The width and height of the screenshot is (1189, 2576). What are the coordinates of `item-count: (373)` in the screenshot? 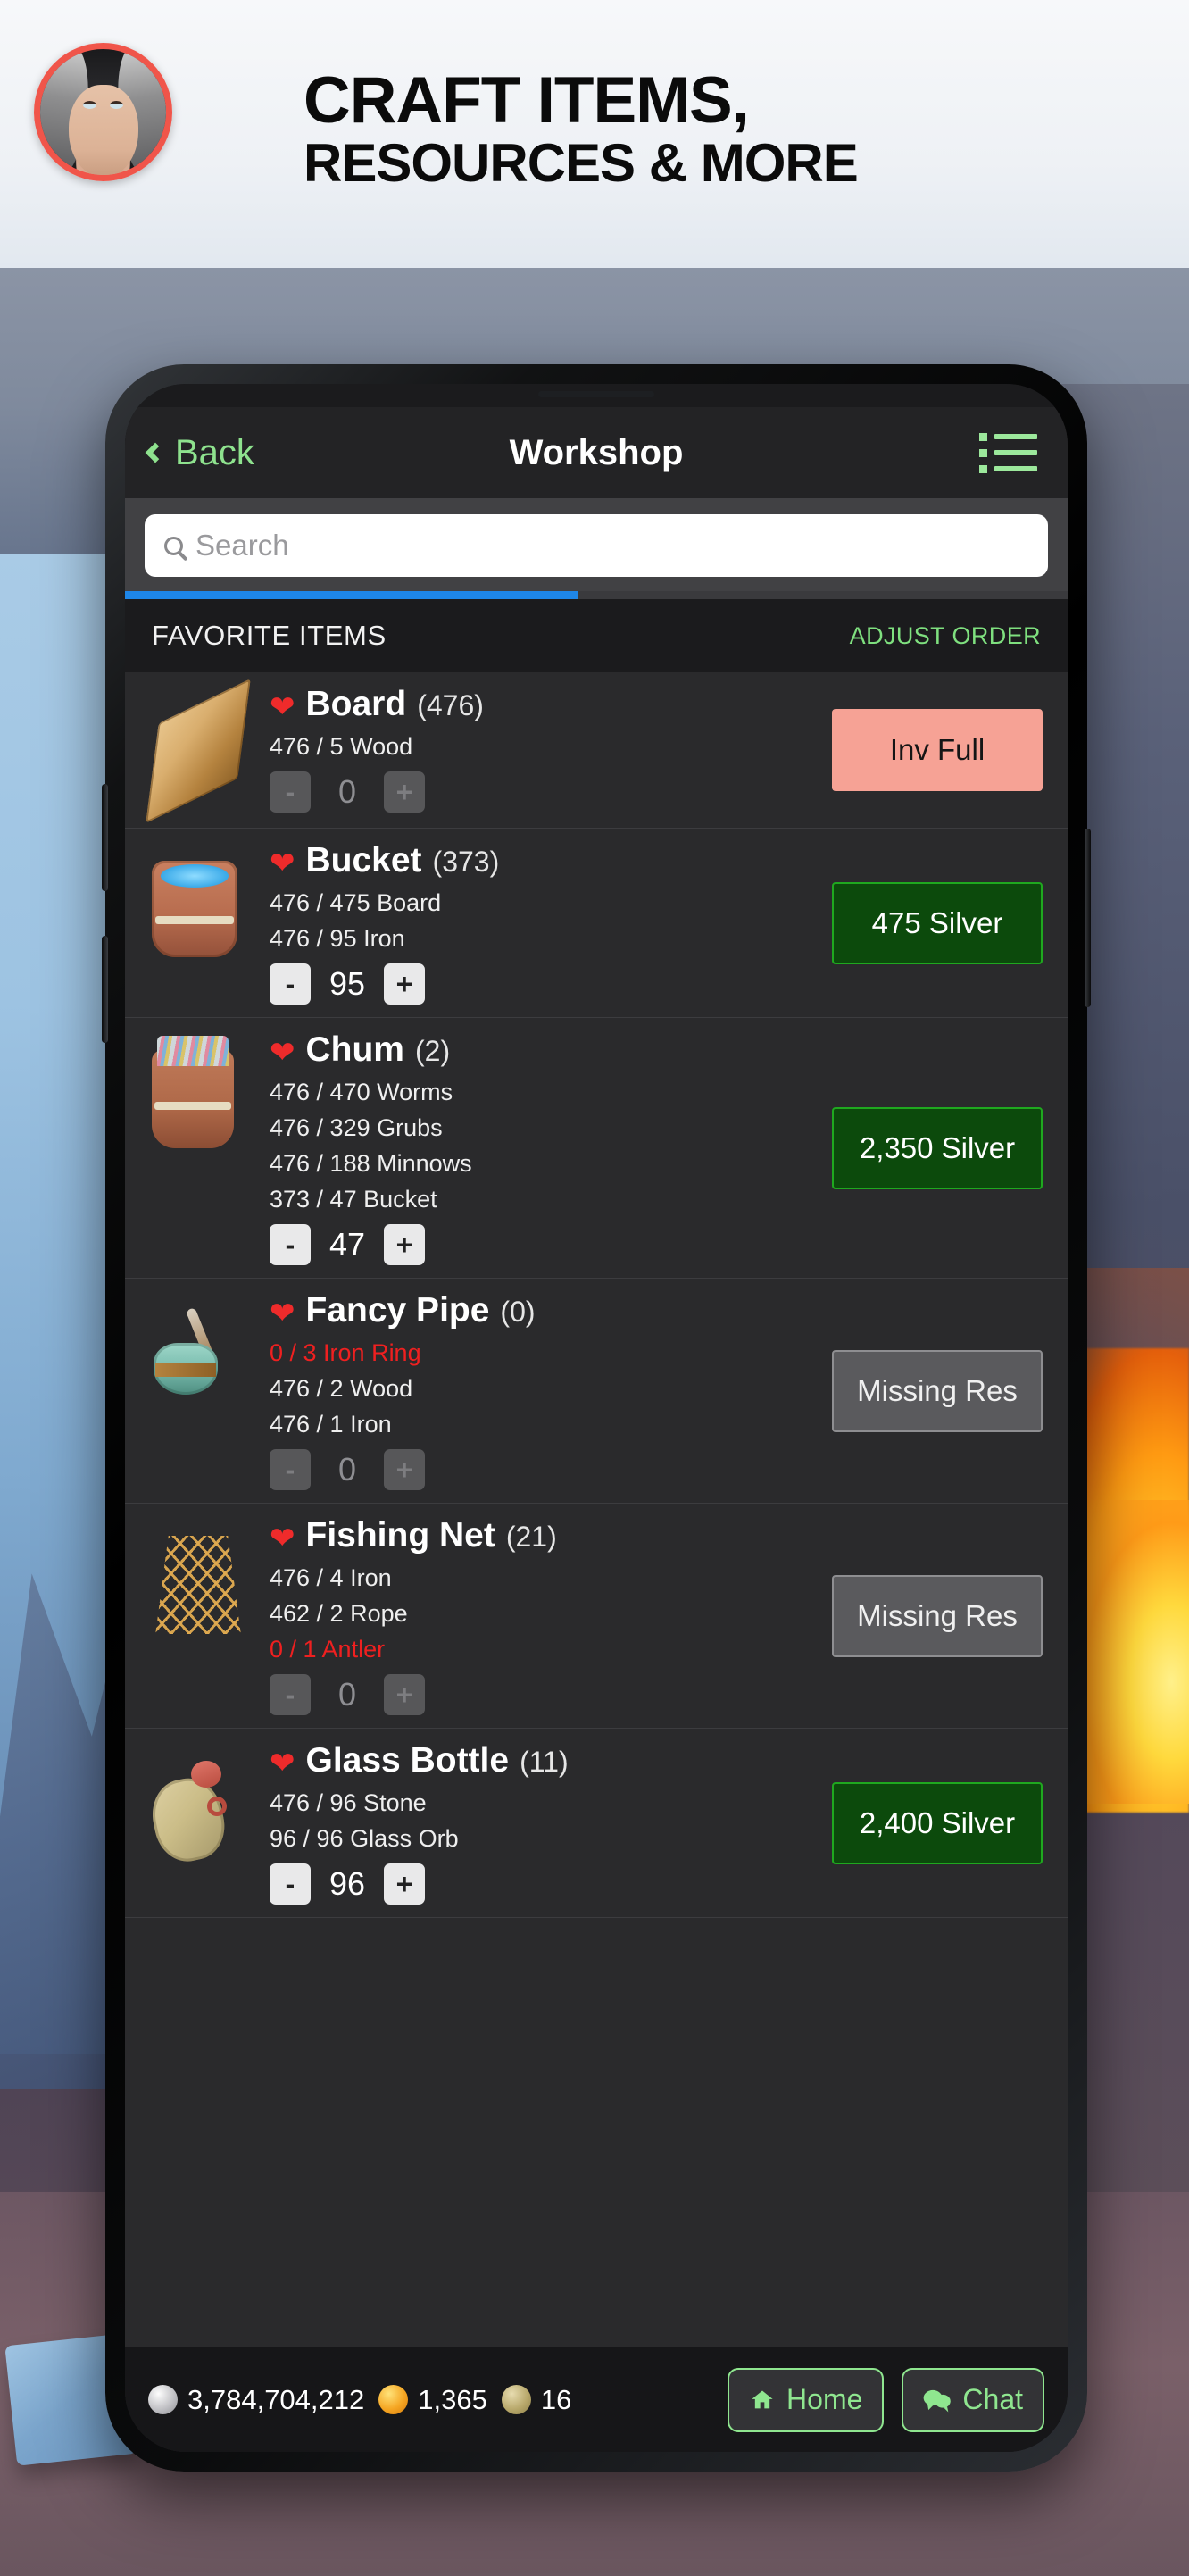 It's located at (466, 862).